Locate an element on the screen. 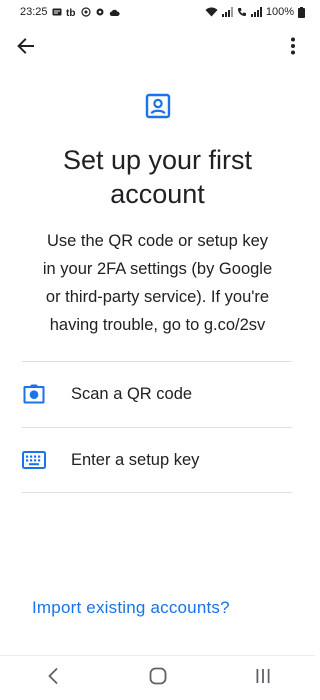  divider-bottom is located at coordinates (157, 492).